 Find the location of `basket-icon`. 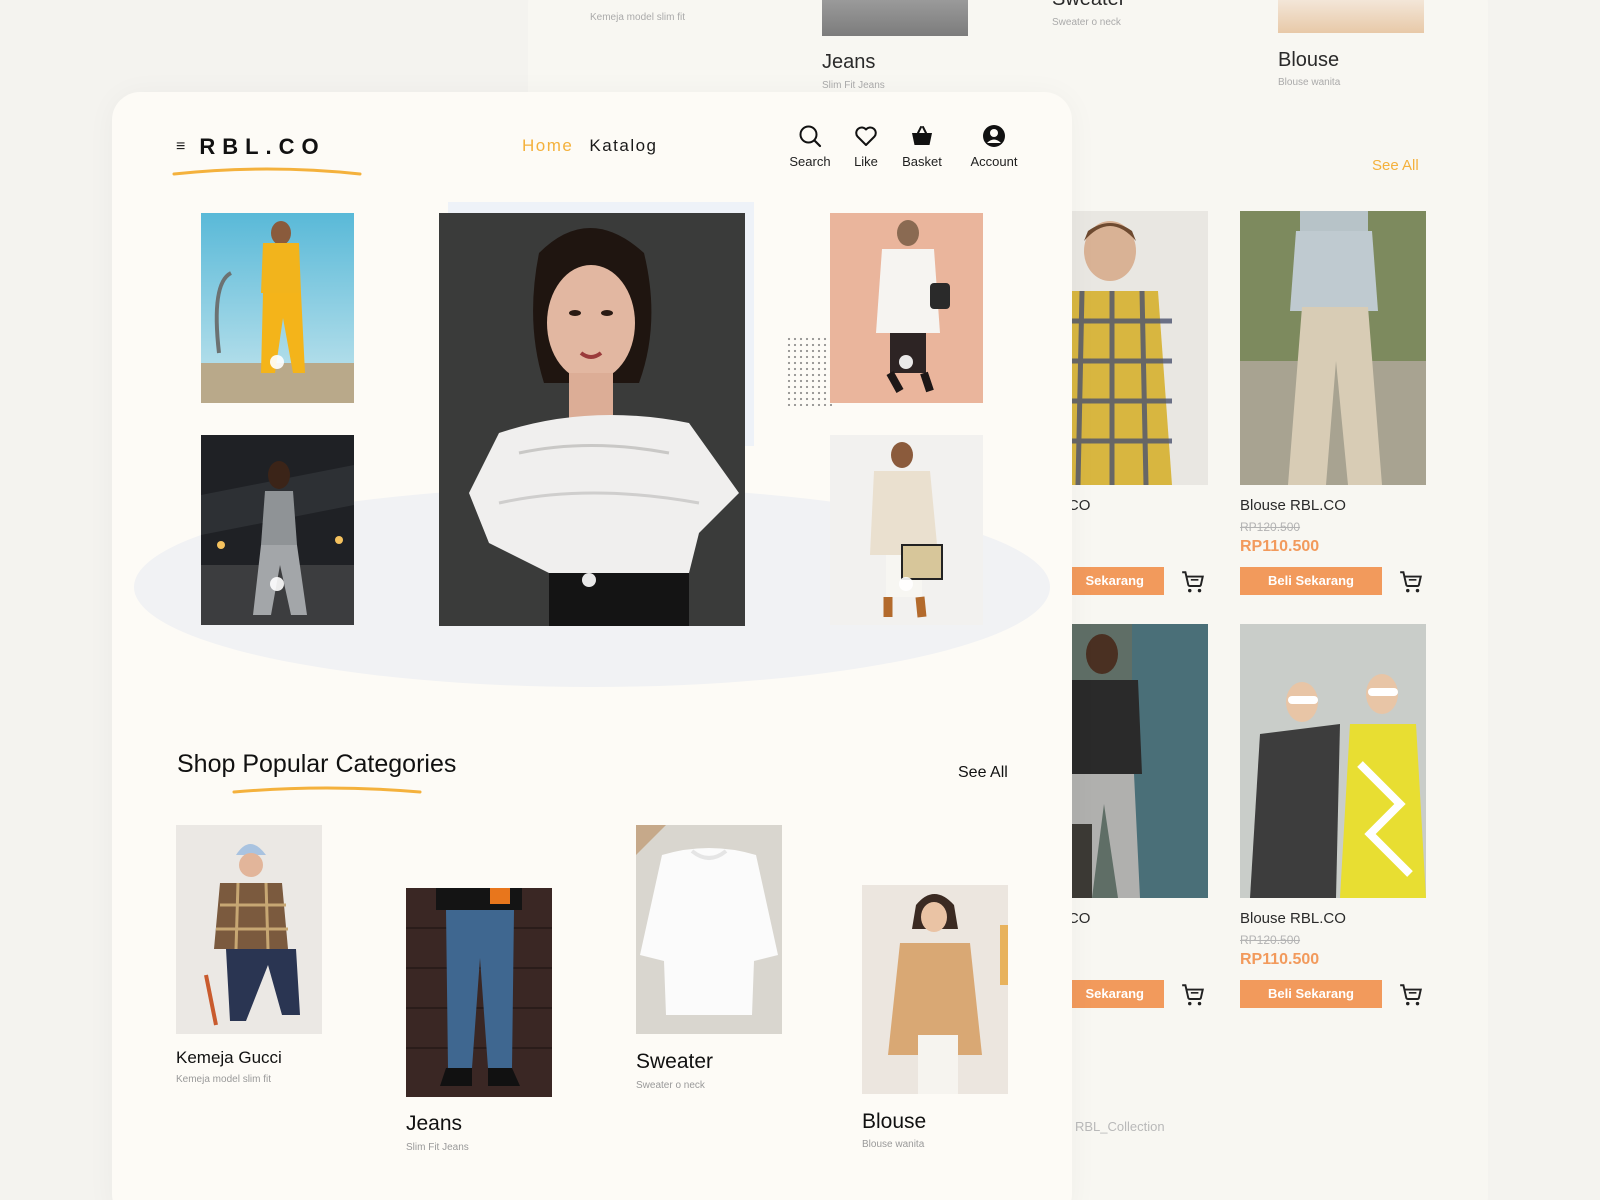

basket-icon is located at coordinates (922, 135).